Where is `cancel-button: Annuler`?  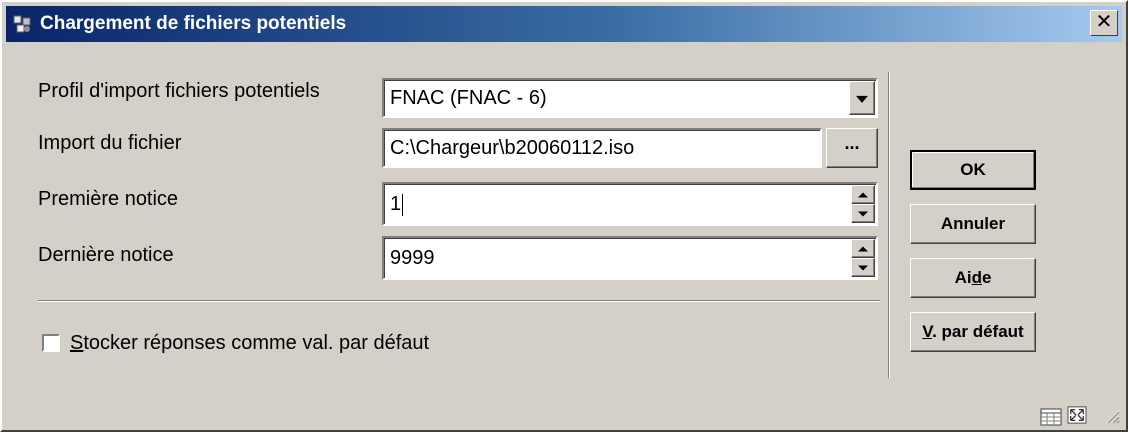 cancel-button: Annuler is located at coordinates (973, 224).